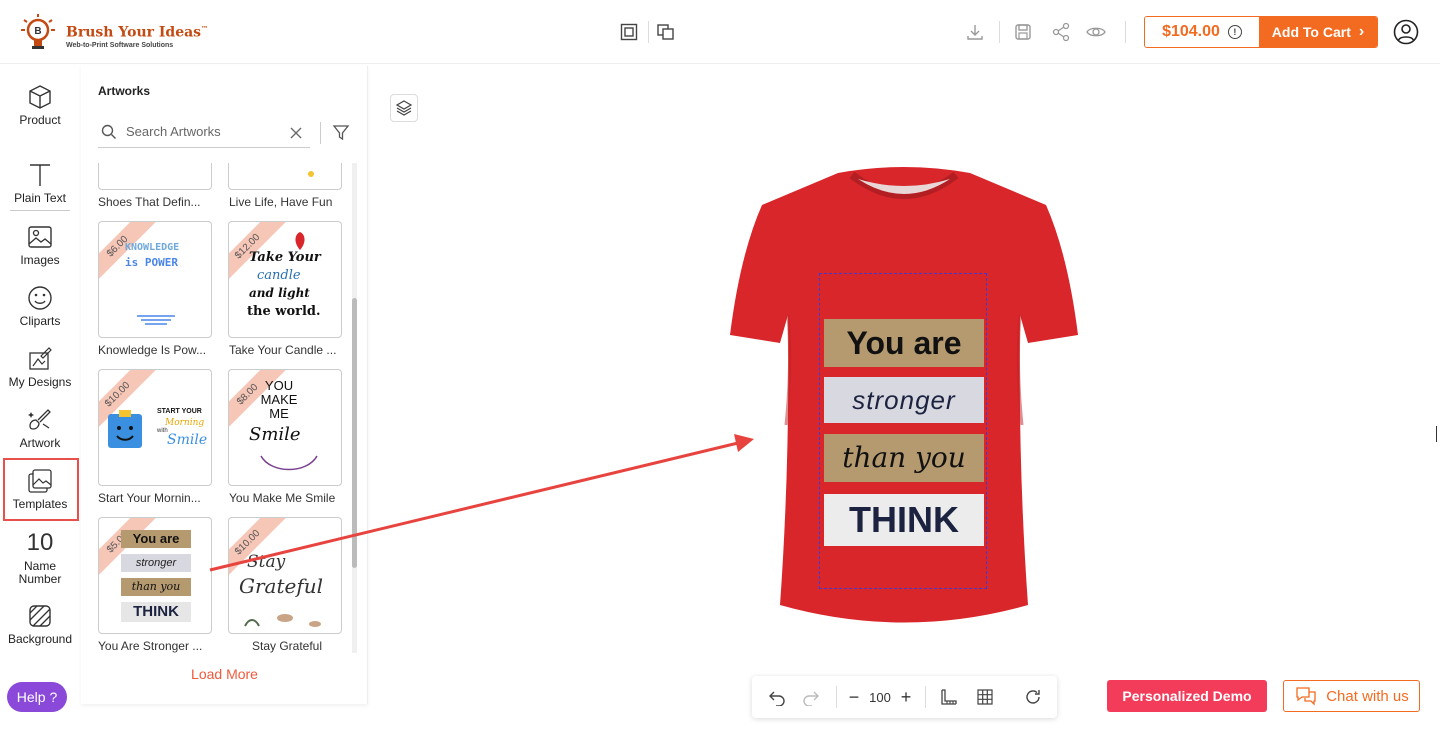  What do you see at coordinates (948, 697) in the screenshot?
I see `ruler-icon` at bounding box center [948, 697].